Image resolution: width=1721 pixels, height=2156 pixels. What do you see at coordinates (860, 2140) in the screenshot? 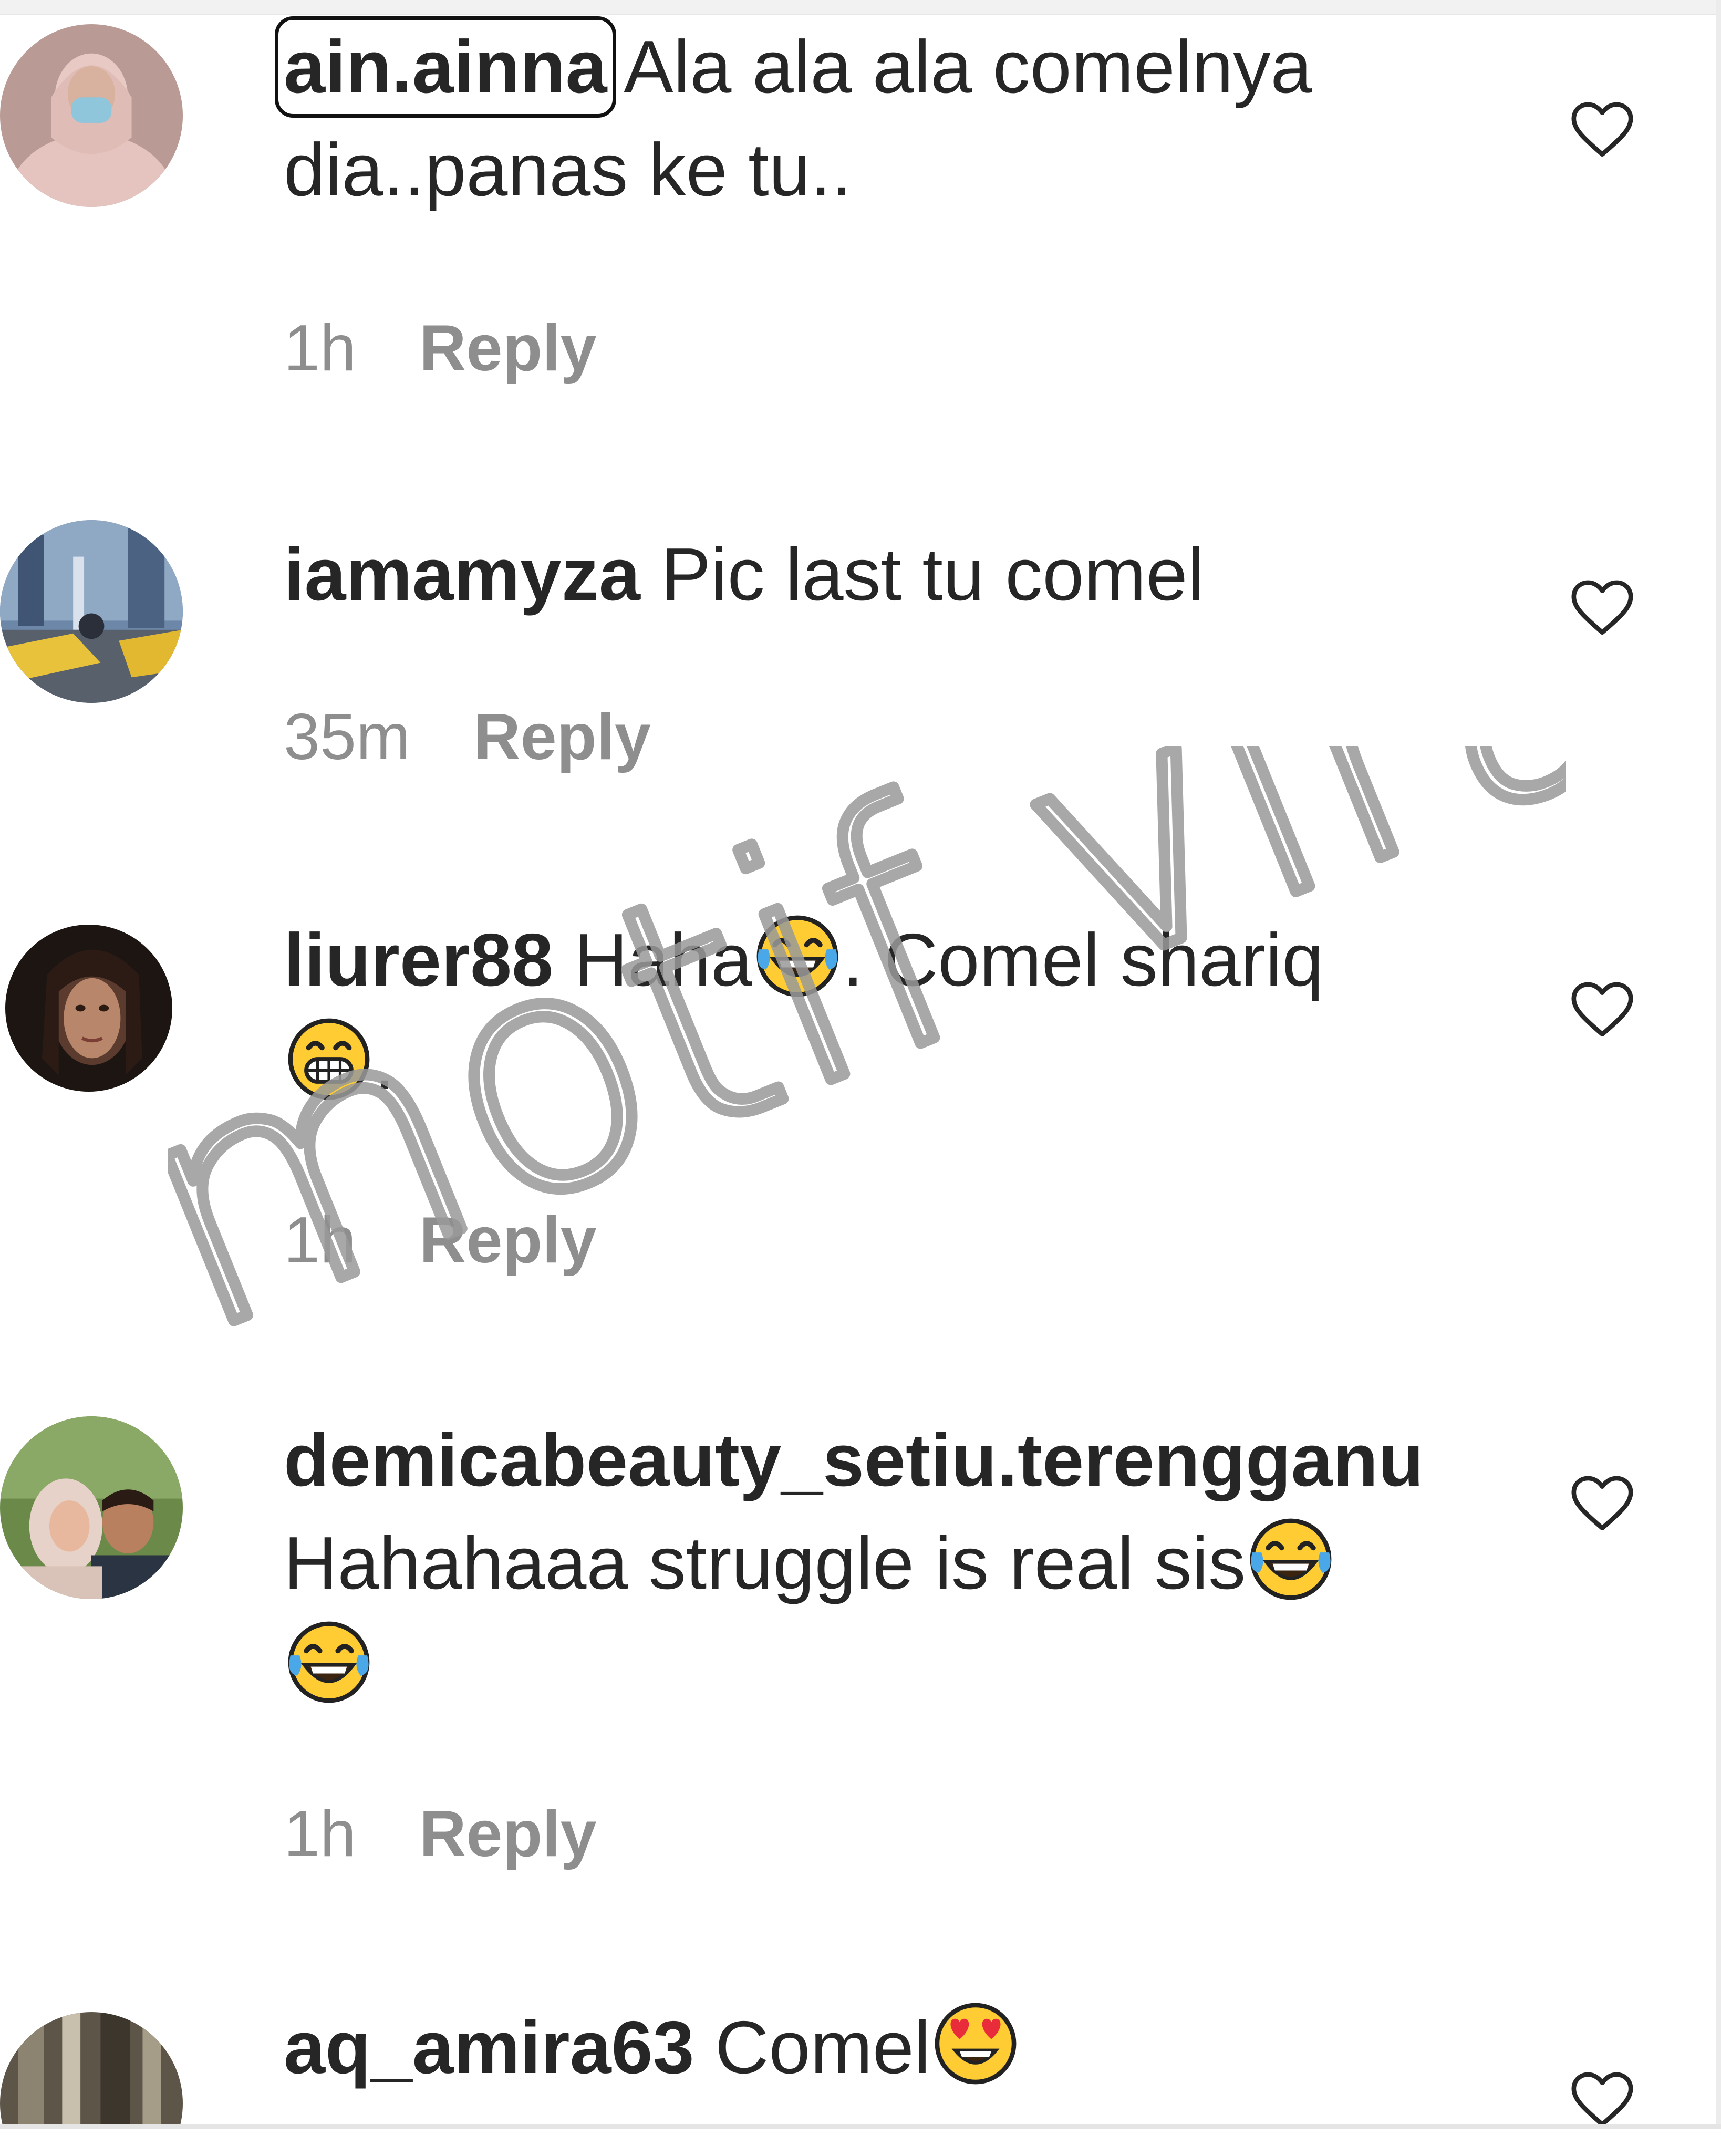
I see `bottom-divider` at bounding box center [860, 2140].